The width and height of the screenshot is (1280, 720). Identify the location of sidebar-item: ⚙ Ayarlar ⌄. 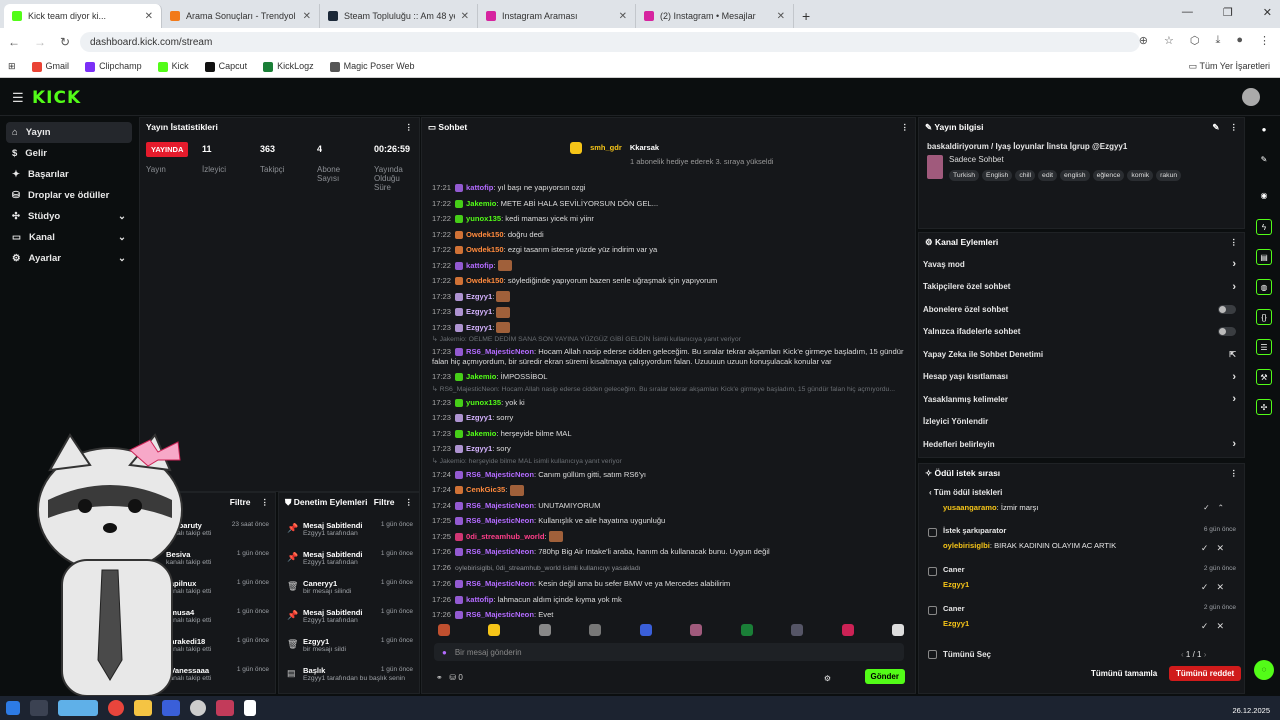
(69, 258).